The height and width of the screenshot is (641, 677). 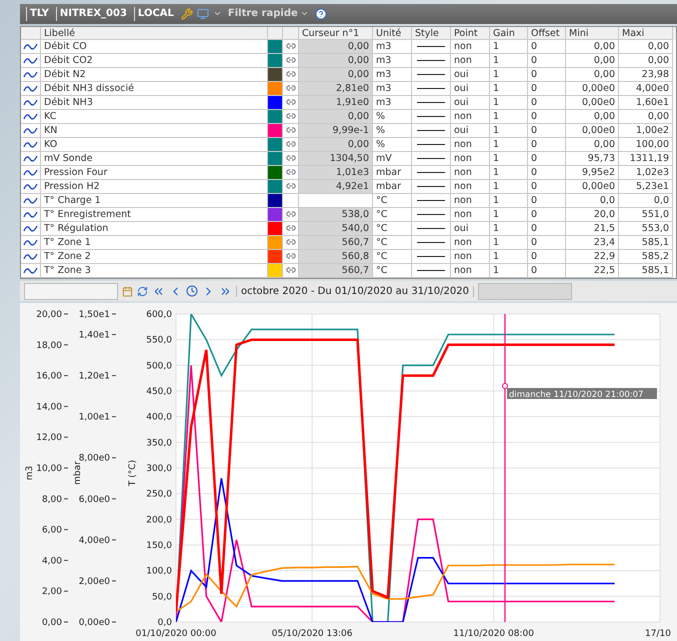 I want to click on clock-icon, so click(x=192, y=291).